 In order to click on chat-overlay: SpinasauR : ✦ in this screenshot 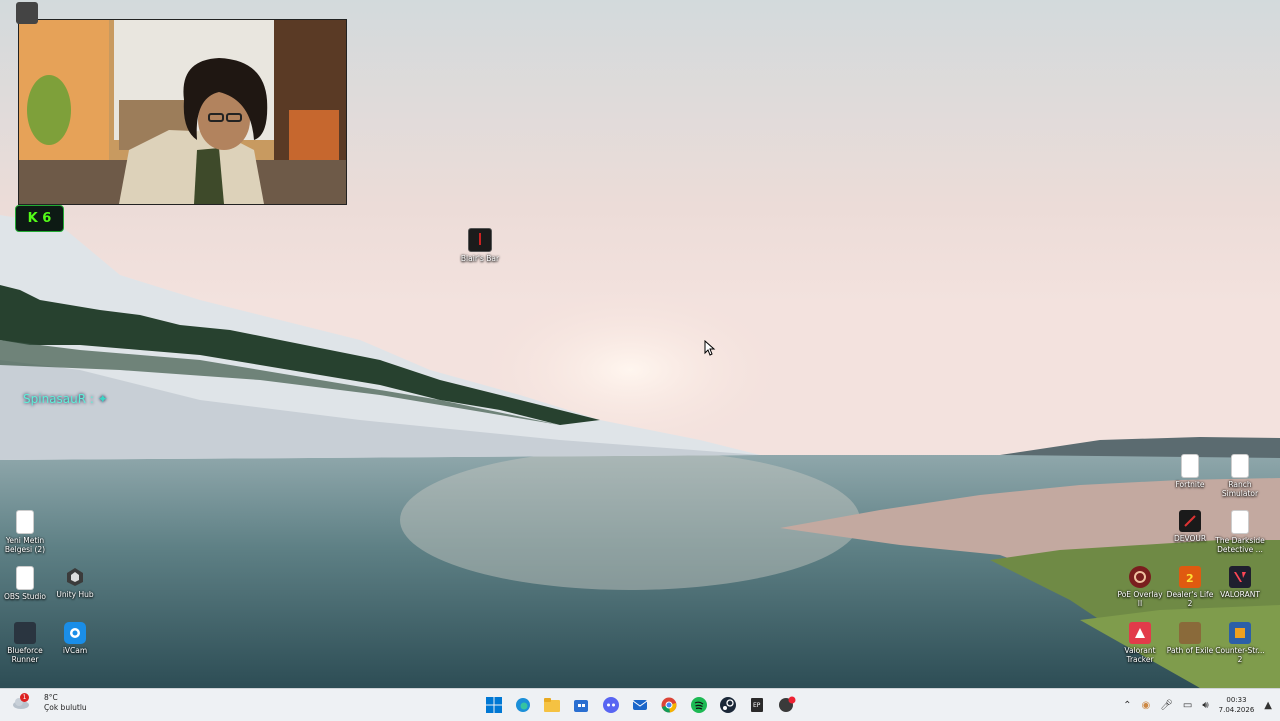, I will do `click(65, 399)`.